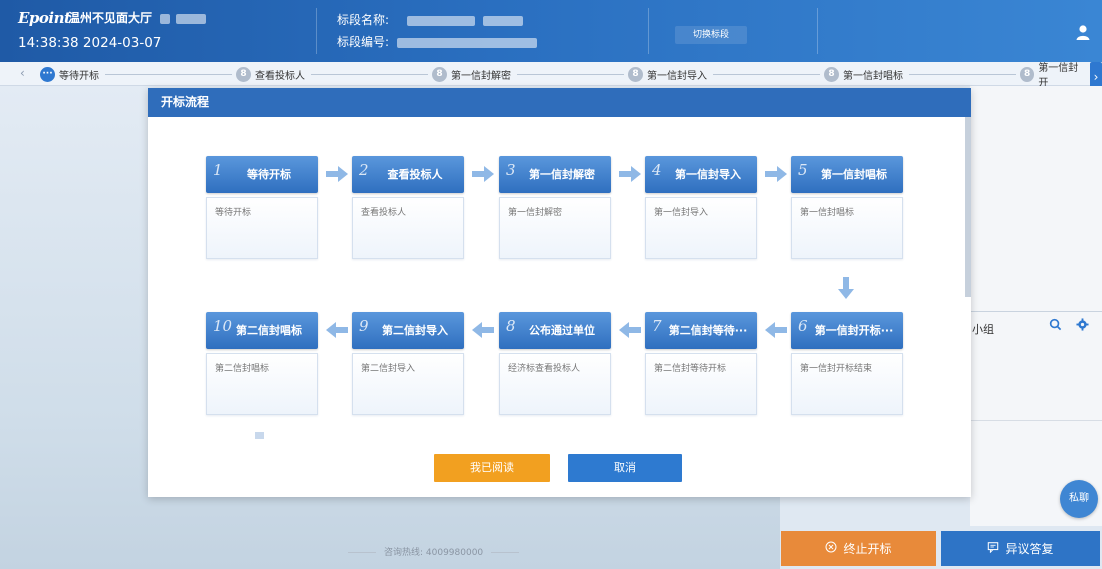 The image size is (1102, 569). What do you see at coordinates (701, 228) in the screenshot?
I see `step-description: 第一信封导入` at bounding box center [701, 228].